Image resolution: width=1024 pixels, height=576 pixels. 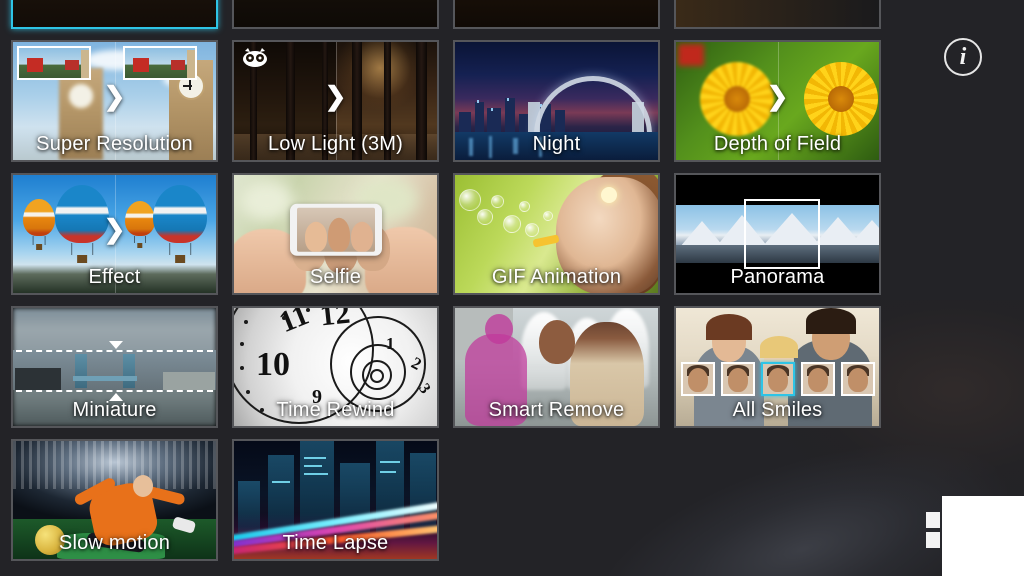 I want to click on grid-row, so click(x=456, y=14).